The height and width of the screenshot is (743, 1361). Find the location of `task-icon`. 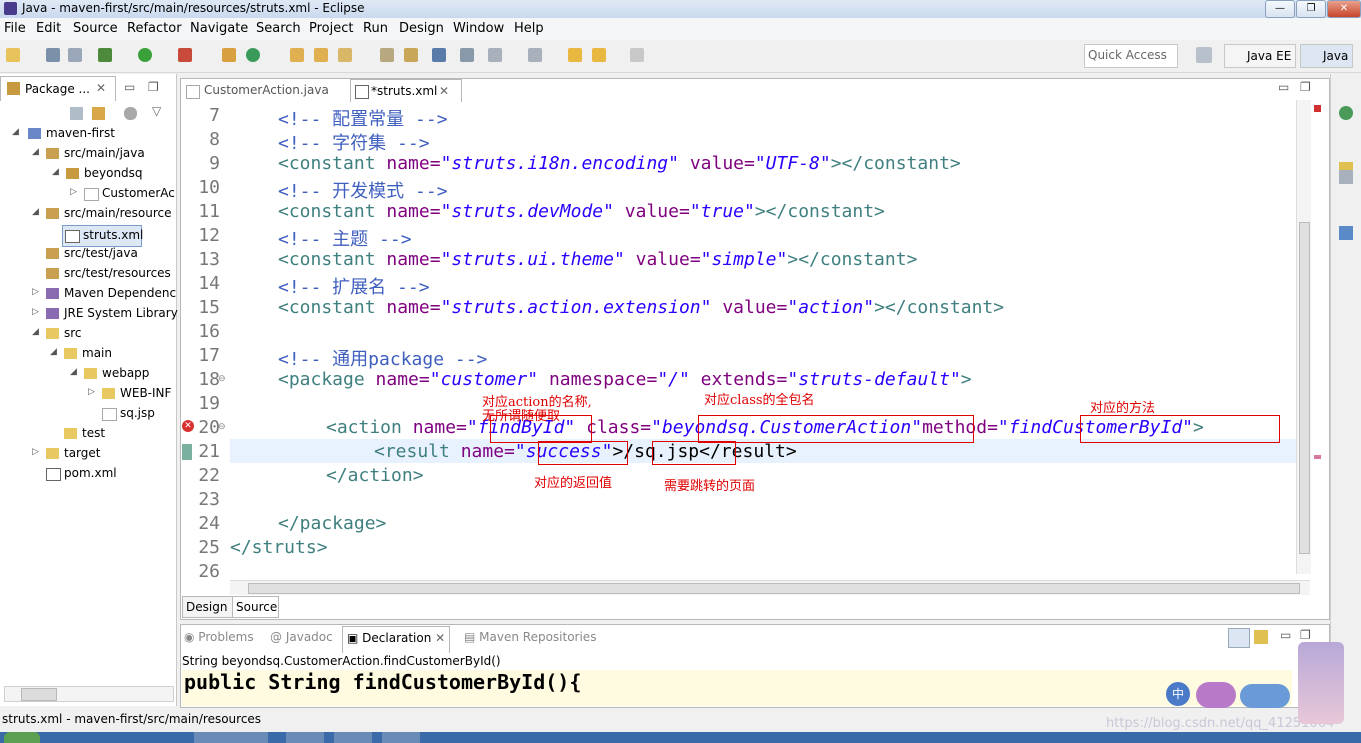

task-icon is located at coordinates (387, 55).